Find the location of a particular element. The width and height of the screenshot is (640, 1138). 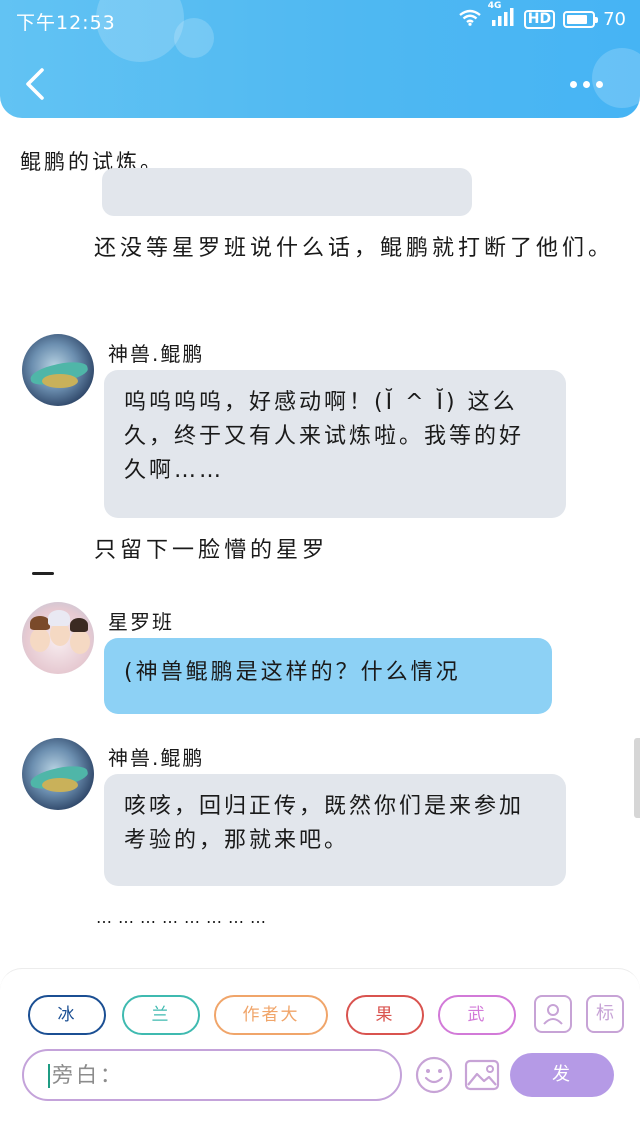

battery-icon is located at coordinates (581, 19).